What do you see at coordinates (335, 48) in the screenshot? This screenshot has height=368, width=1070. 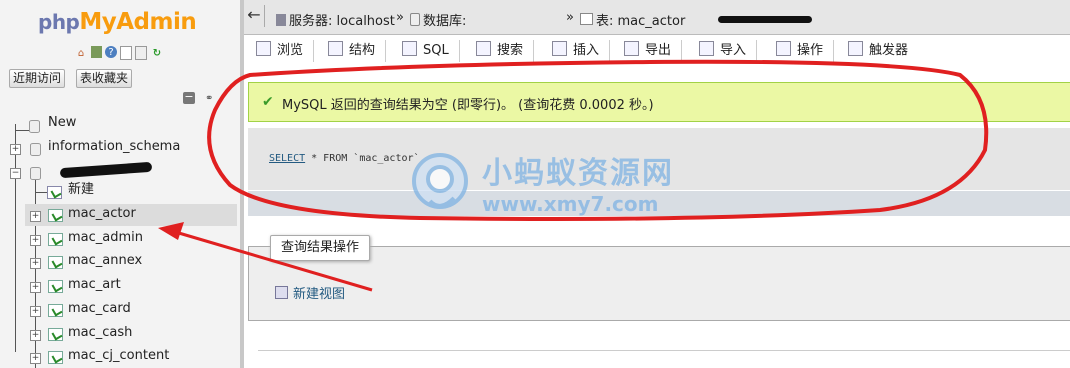 I see `structure-icon` at bounding box center [335, 48].